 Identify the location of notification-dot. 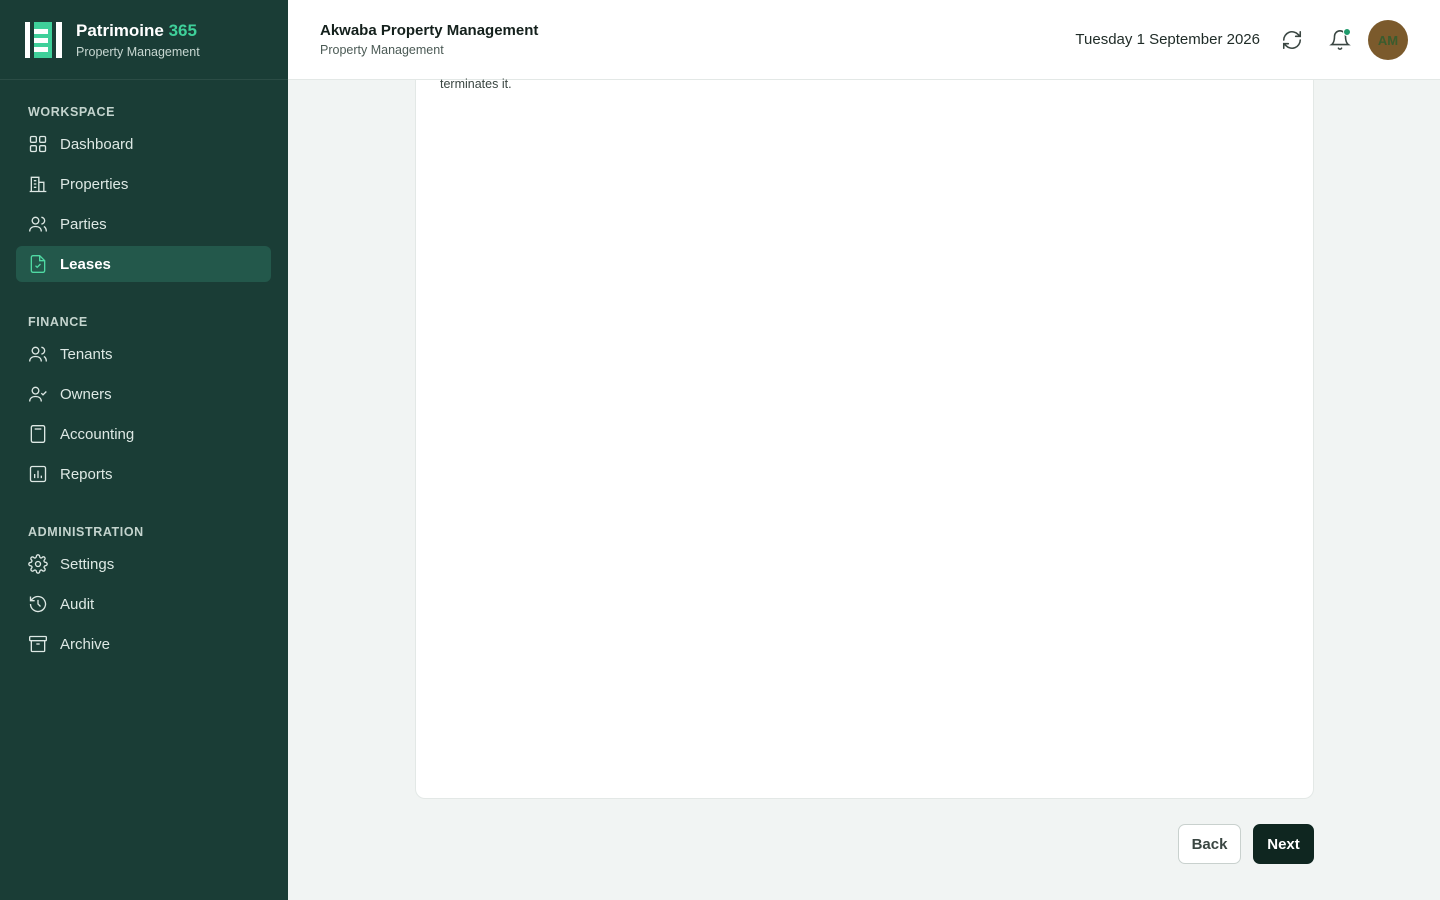
(1347, 32).